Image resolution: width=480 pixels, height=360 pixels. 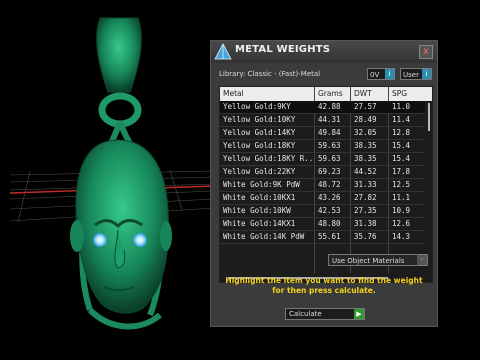 What do you see at coordinates (401, 106) in the screenshot?
I see `cell-spg: 11.0` at bounding box center [401, 106].